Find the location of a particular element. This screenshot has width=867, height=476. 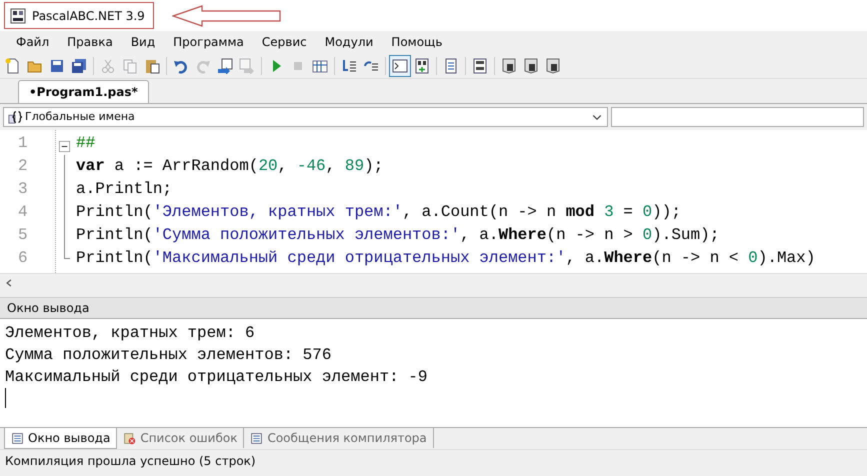

scroll-left-icon is located at coordinates (9, 283).